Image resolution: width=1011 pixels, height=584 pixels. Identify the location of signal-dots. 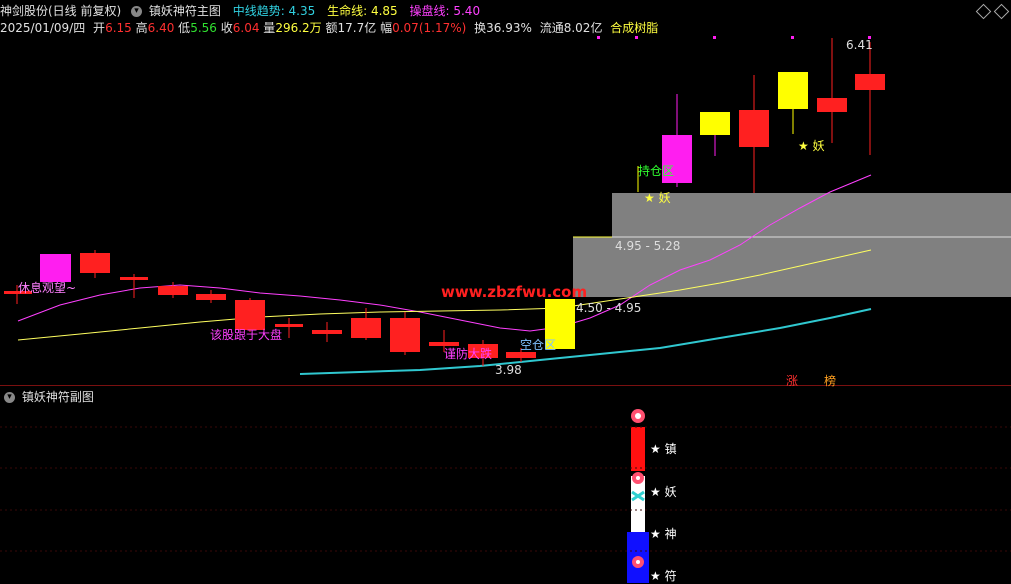
(734, 37).